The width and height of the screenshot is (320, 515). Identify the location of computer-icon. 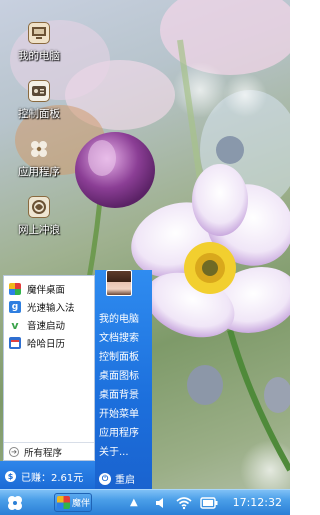
(39, 33).